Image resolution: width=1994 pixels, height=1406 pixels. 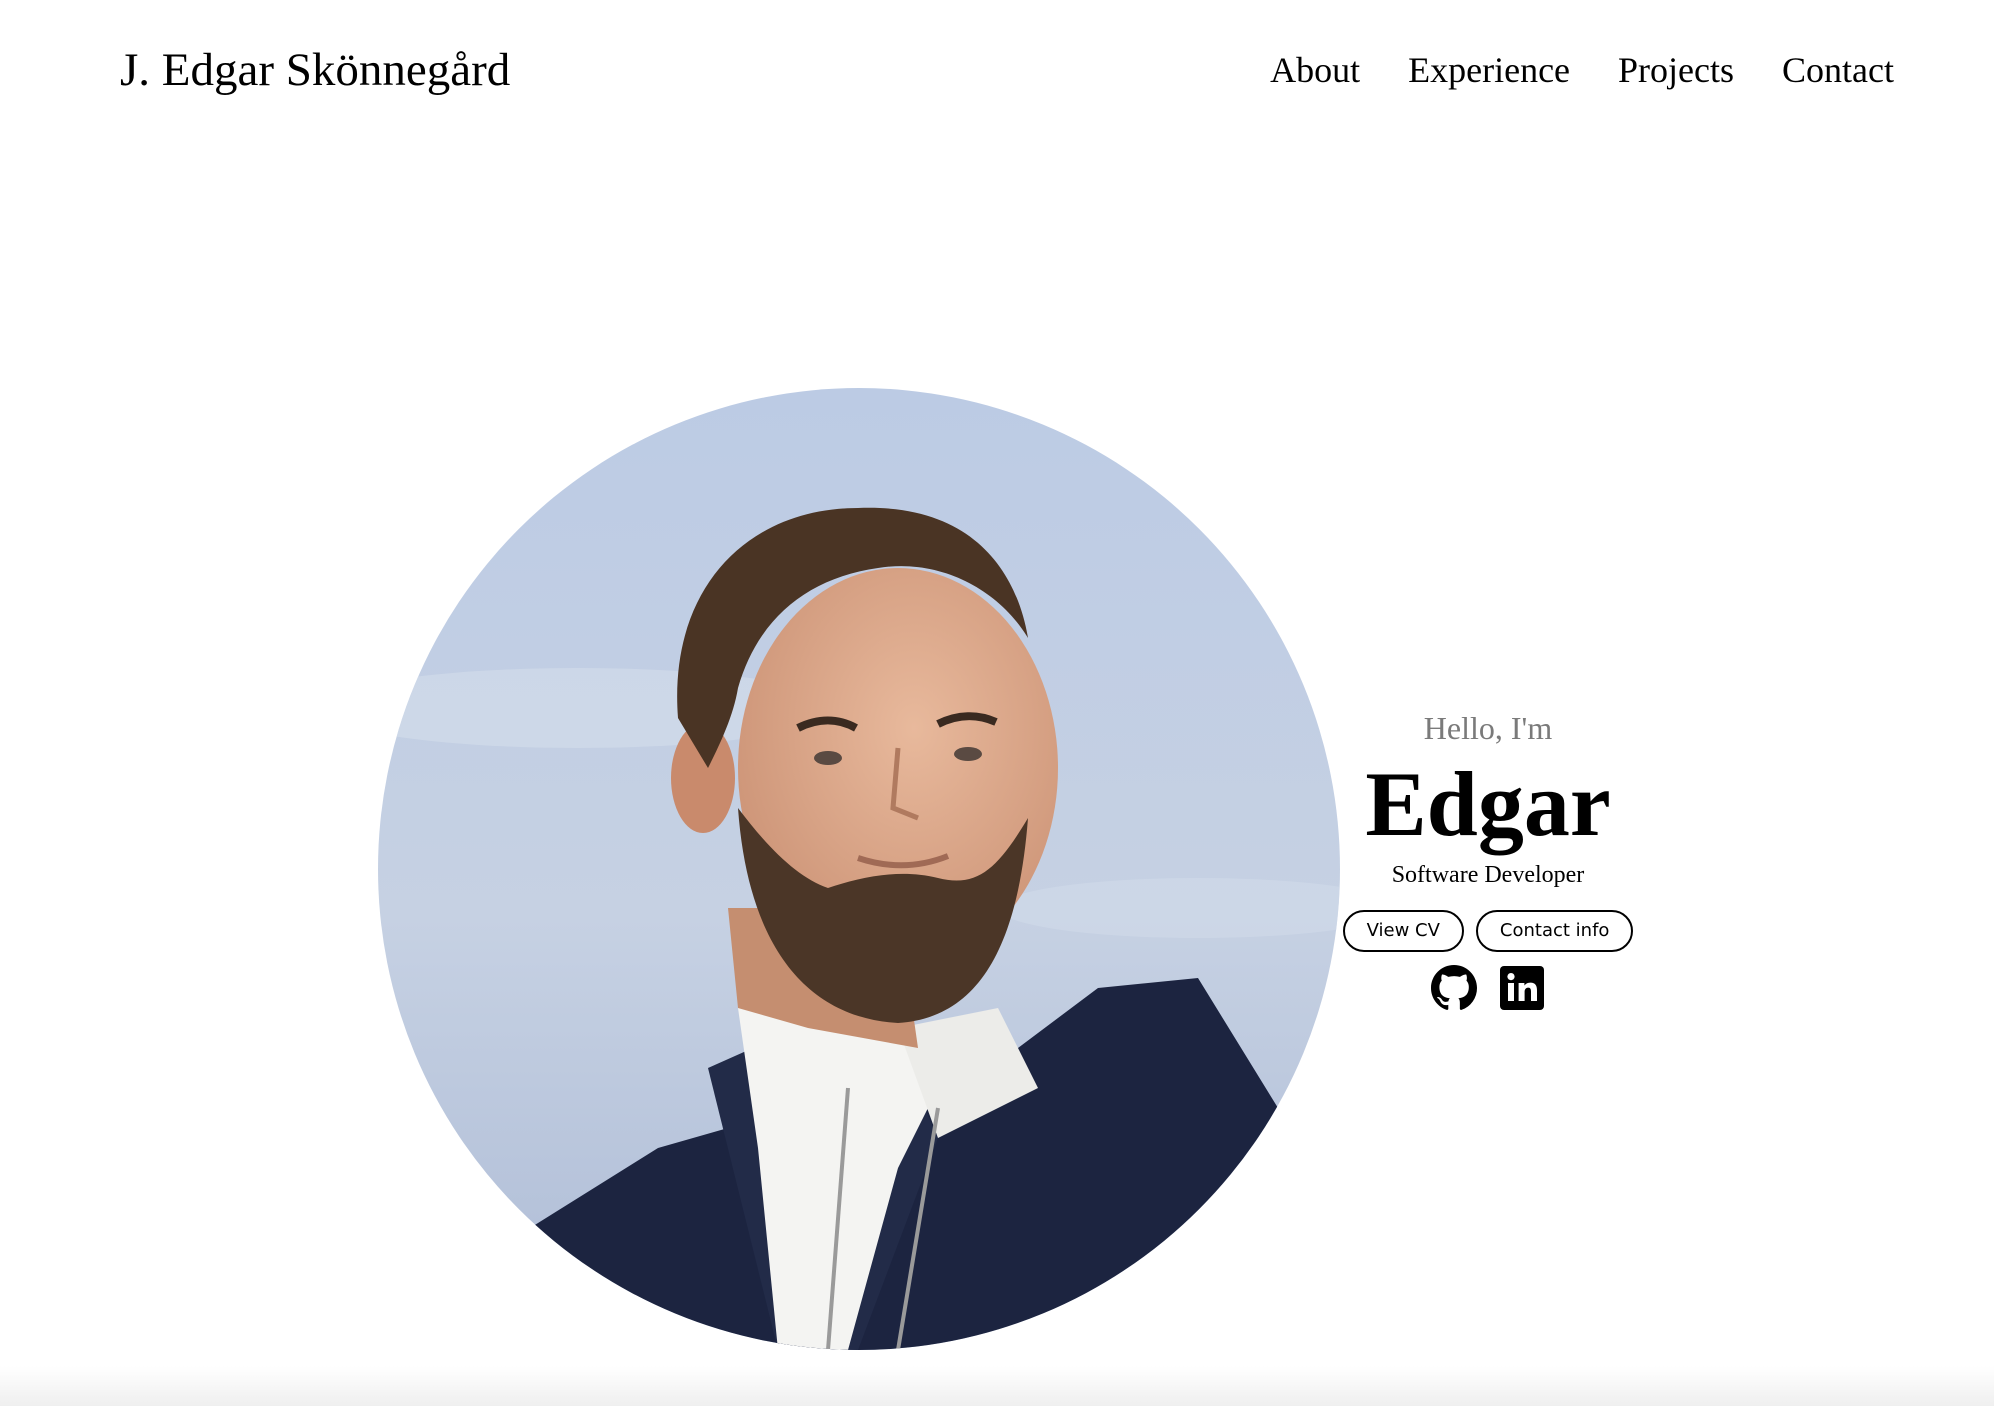 I want to click on nav-links: About Experience Projects Contact, so click(x=1582, y=70).